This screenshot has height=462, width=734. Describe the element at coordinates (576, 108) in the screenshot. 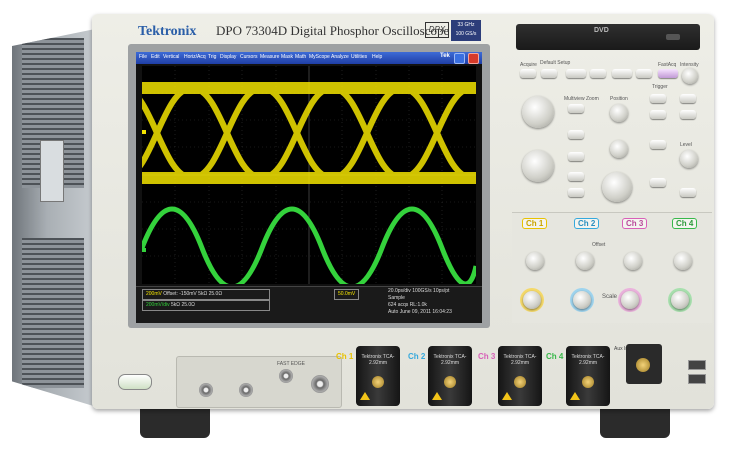

I see `zoom-button` at that location.